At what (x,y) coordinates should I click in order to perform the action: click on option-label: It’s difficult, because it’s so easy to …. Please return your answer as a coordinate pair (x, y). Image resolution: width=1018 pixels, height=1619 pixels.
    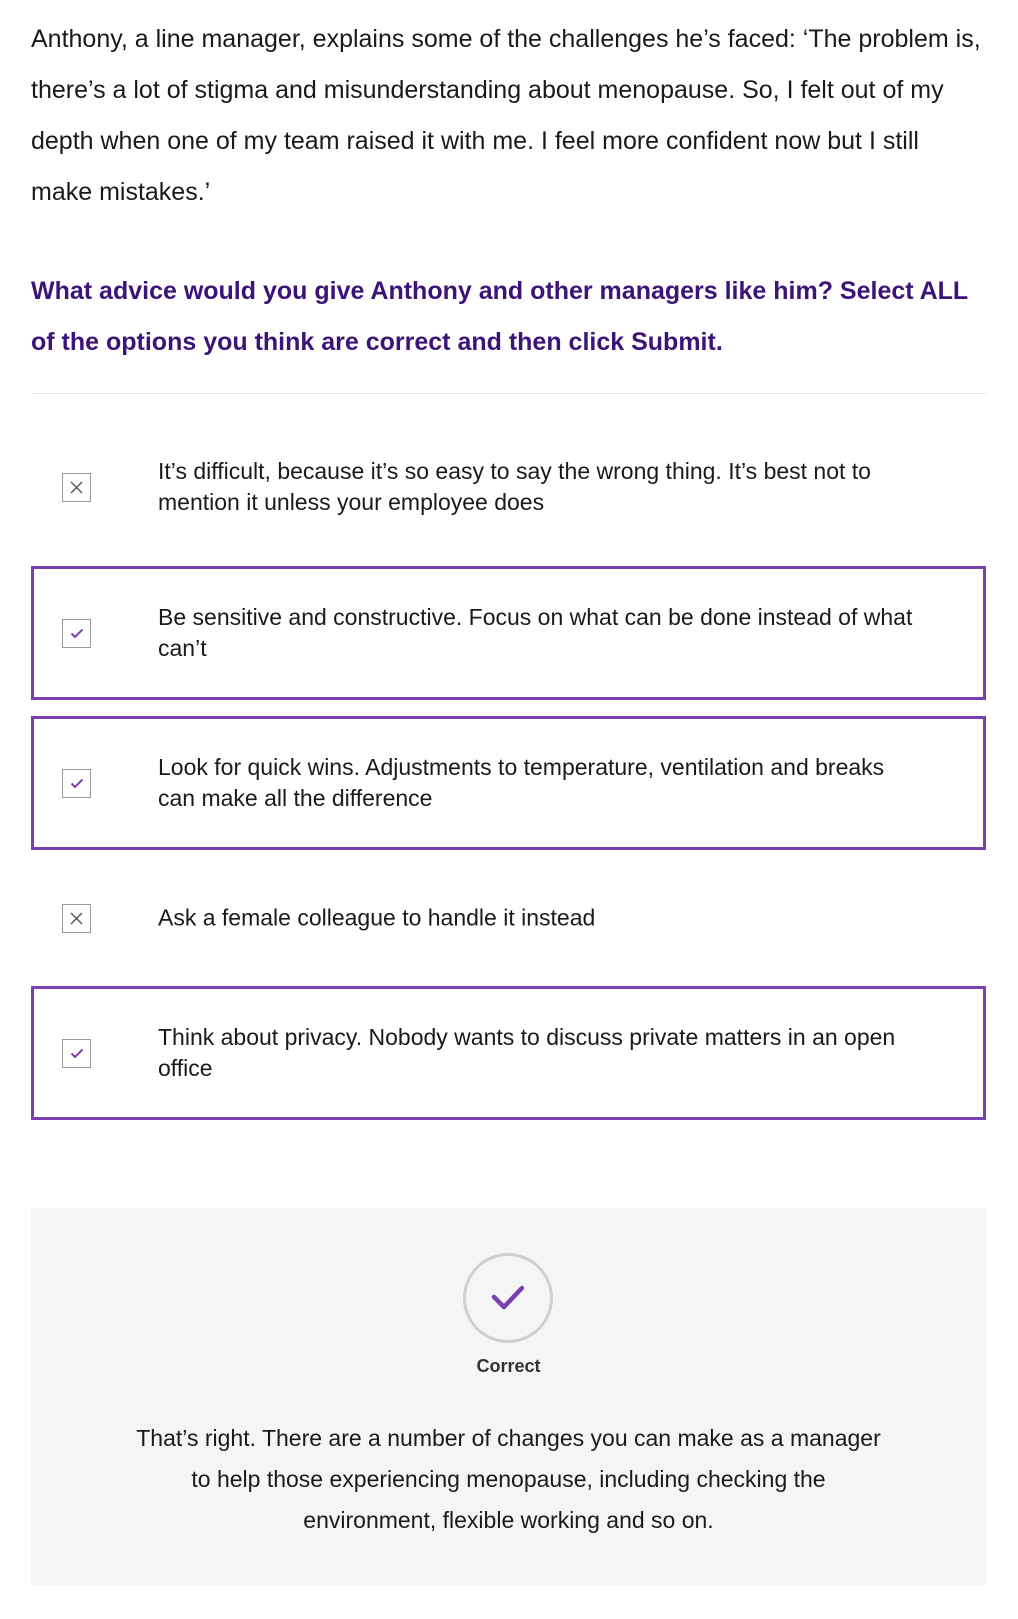
    Looking at the image, I should click on (514, 486).